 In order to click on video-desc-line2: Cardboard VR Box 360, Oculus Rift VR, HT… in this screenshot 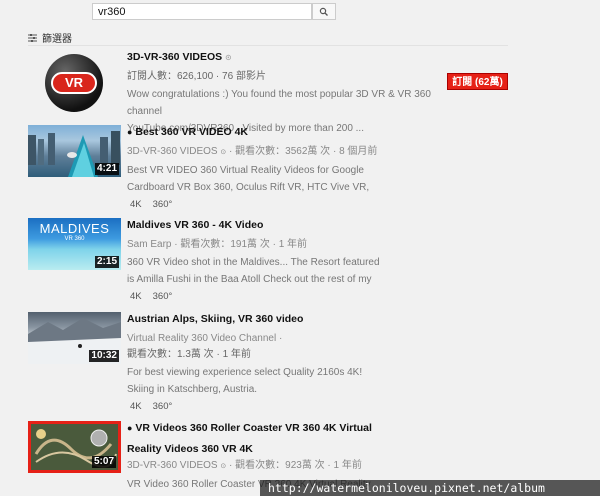, I will do `click(248, 187)`.